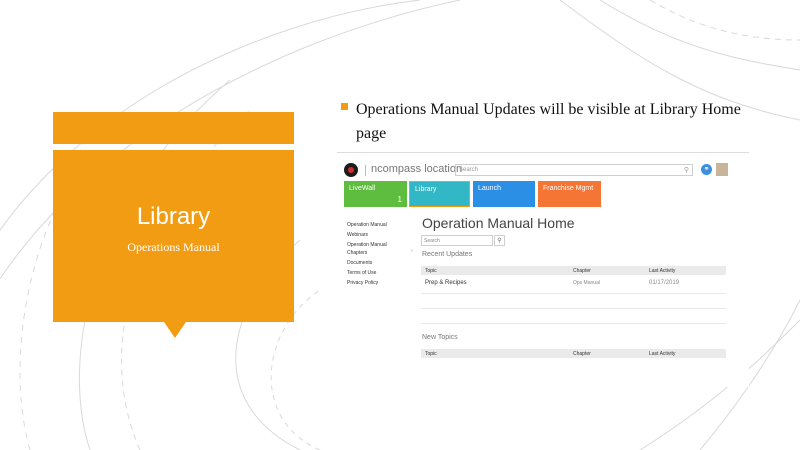 Image resolution: width=800 pixels, height=450 pixels. Describe the element at coordinates (373, 283) in the screenshot. I see `sidebar-item-privacy: Privacy Policy` at that location.